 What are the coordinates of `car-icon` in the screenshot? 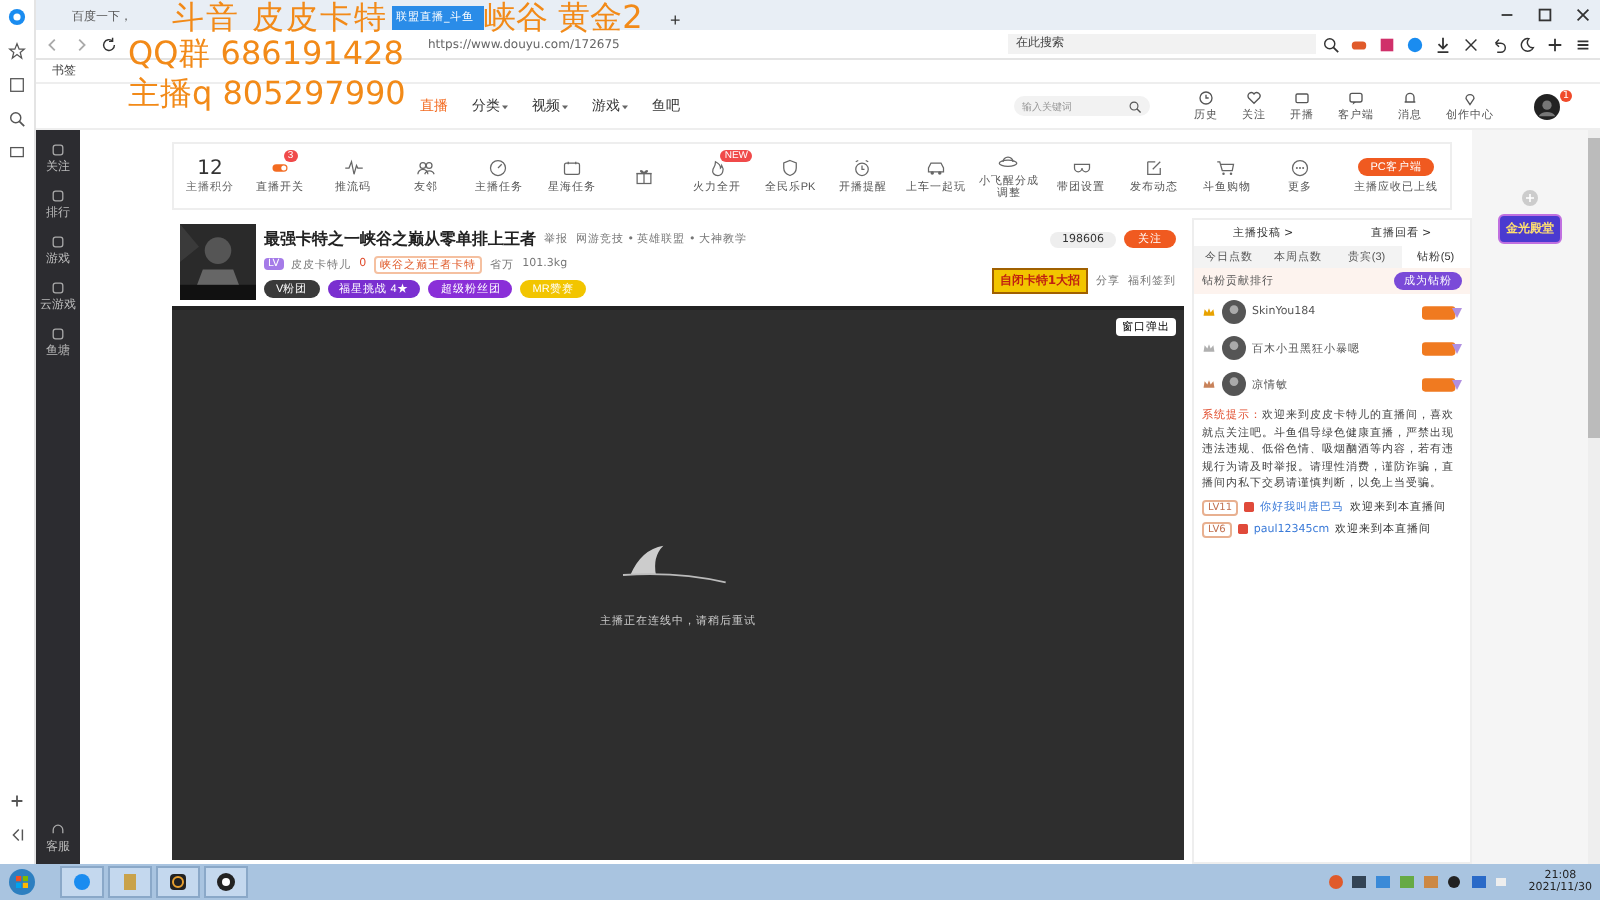 It's located at (935, 167).